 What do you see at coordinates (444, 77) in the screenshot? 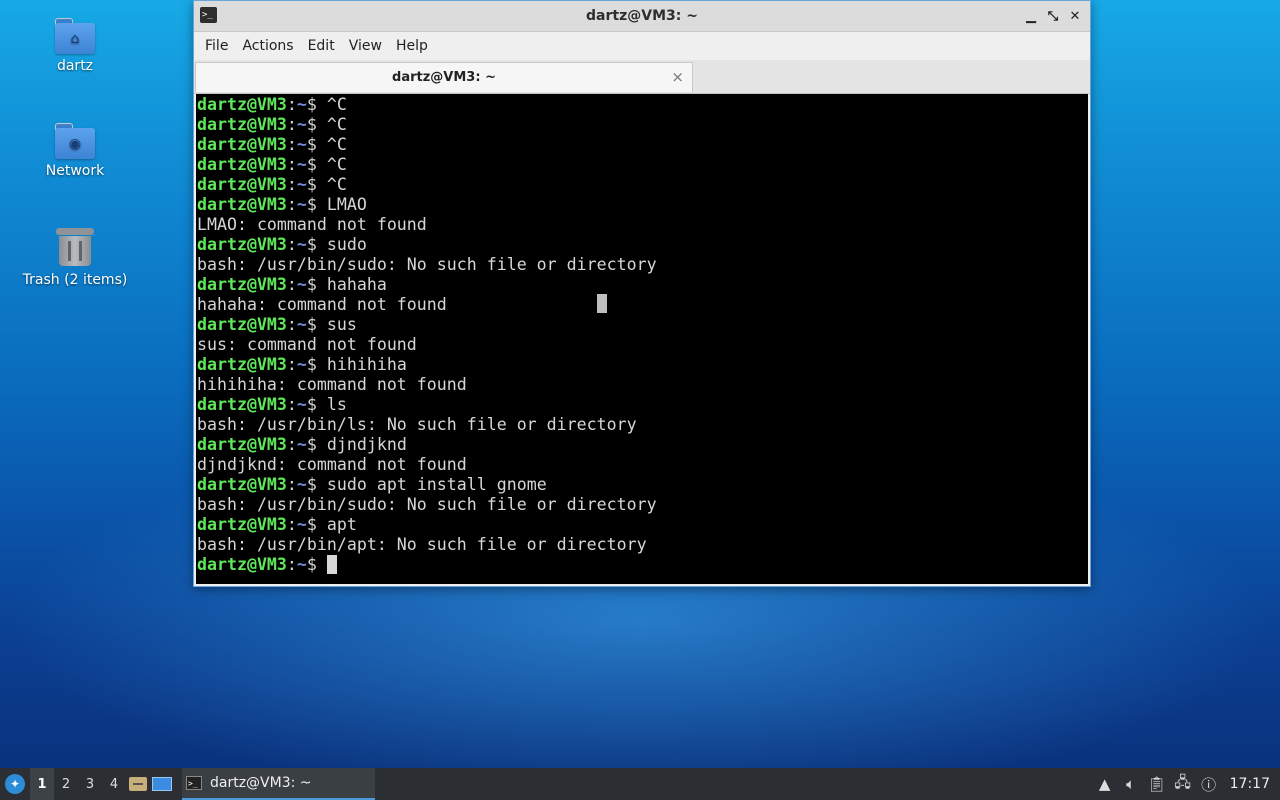
I see `tab-terminal: dartz@VM3: ~ ×` at bounding box center [444, 77].